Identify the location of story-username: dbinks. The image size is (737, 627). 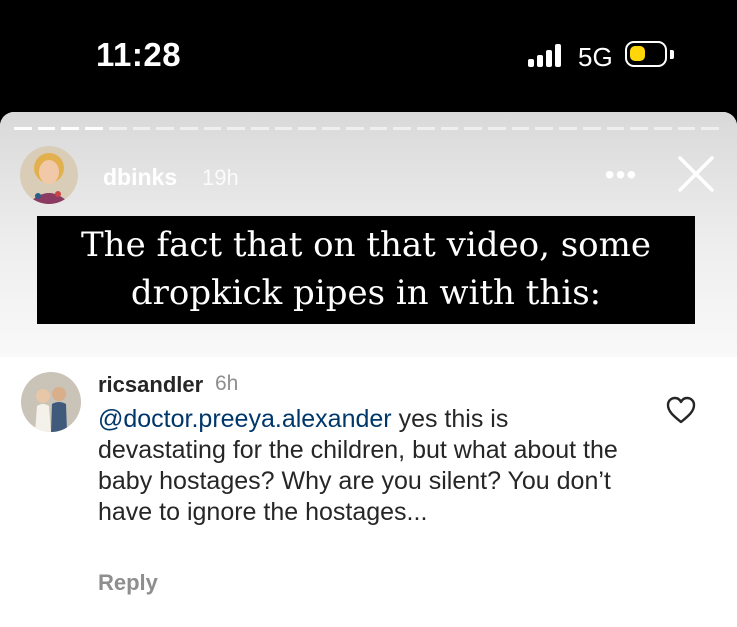
(140, 177).